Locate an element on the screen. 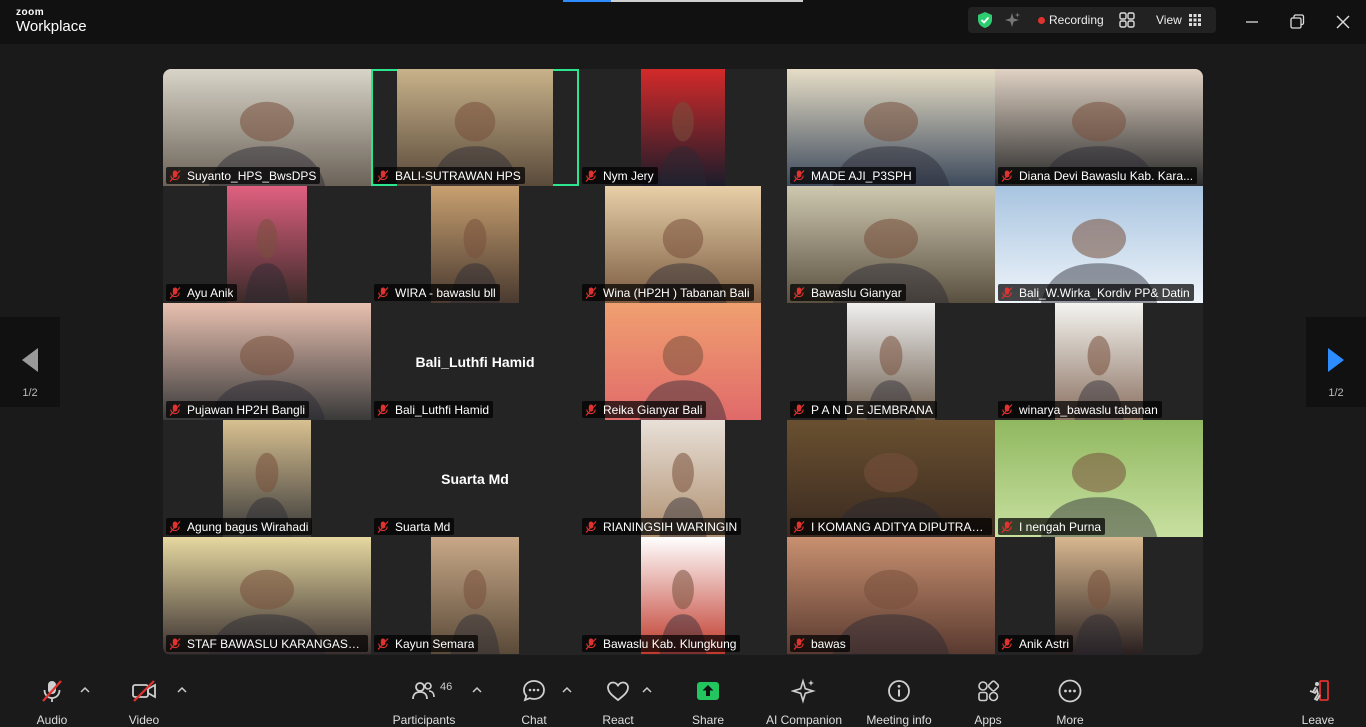 Image resolution: width=1366 pixels, height=727 pixels. apps-button: Apps is located at coordinates (988, 702).